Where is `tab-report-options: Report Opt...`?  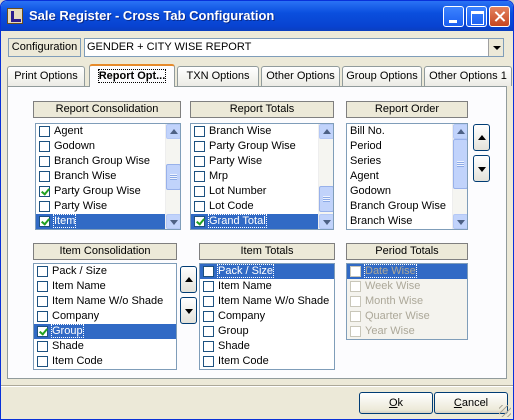
tab-report-options: Report Opt... is located at coordinates (132, 75).